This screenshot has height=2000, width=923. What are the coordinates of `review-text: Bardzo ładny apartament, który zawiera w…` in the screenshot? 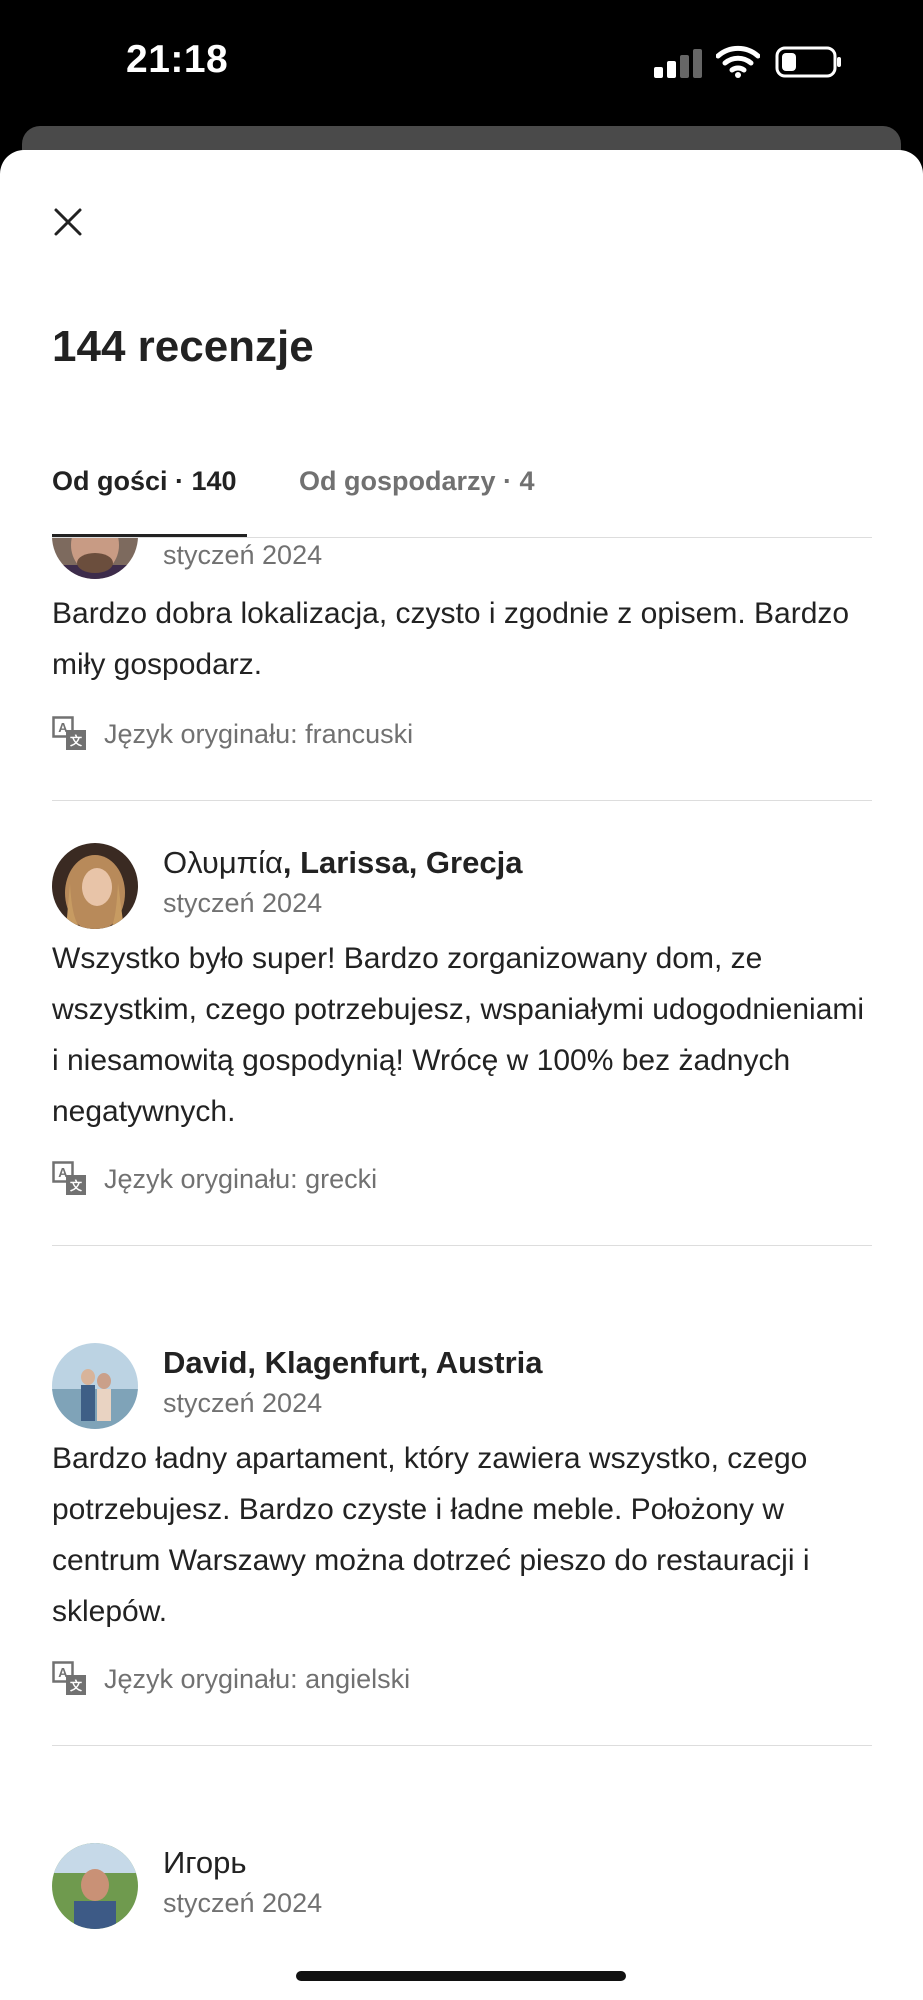 It's located at (431, 1535).